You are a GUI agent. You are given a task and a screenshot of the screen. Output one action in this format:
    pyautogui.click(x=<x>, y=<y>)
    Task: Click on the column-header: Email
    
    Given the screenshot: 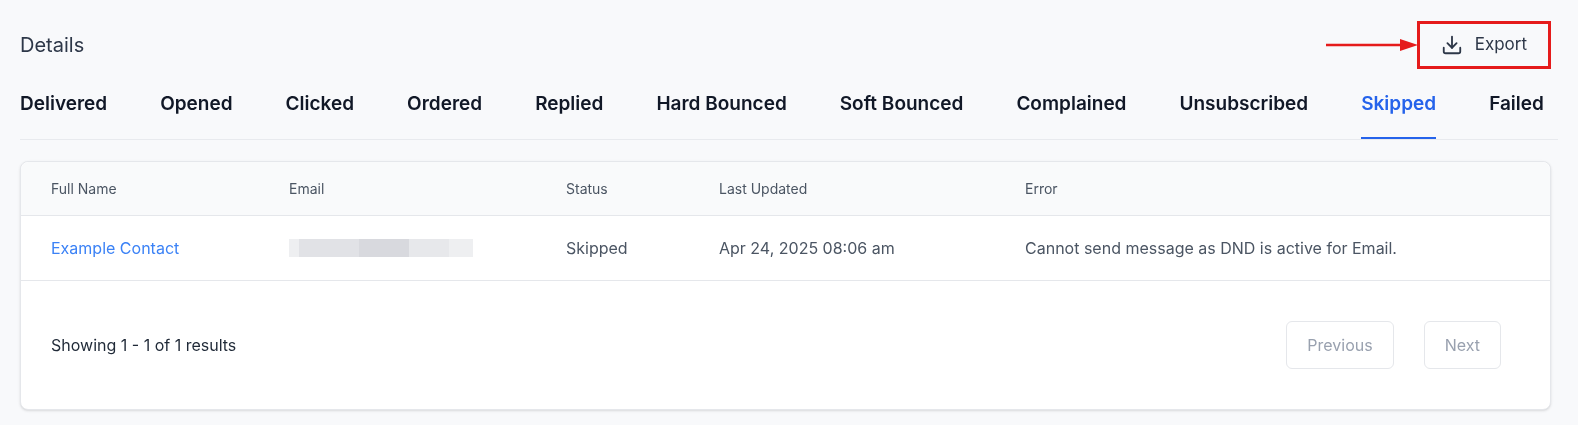 What is the action you would take?
    pyautogui.click(x=307, y=188)
    